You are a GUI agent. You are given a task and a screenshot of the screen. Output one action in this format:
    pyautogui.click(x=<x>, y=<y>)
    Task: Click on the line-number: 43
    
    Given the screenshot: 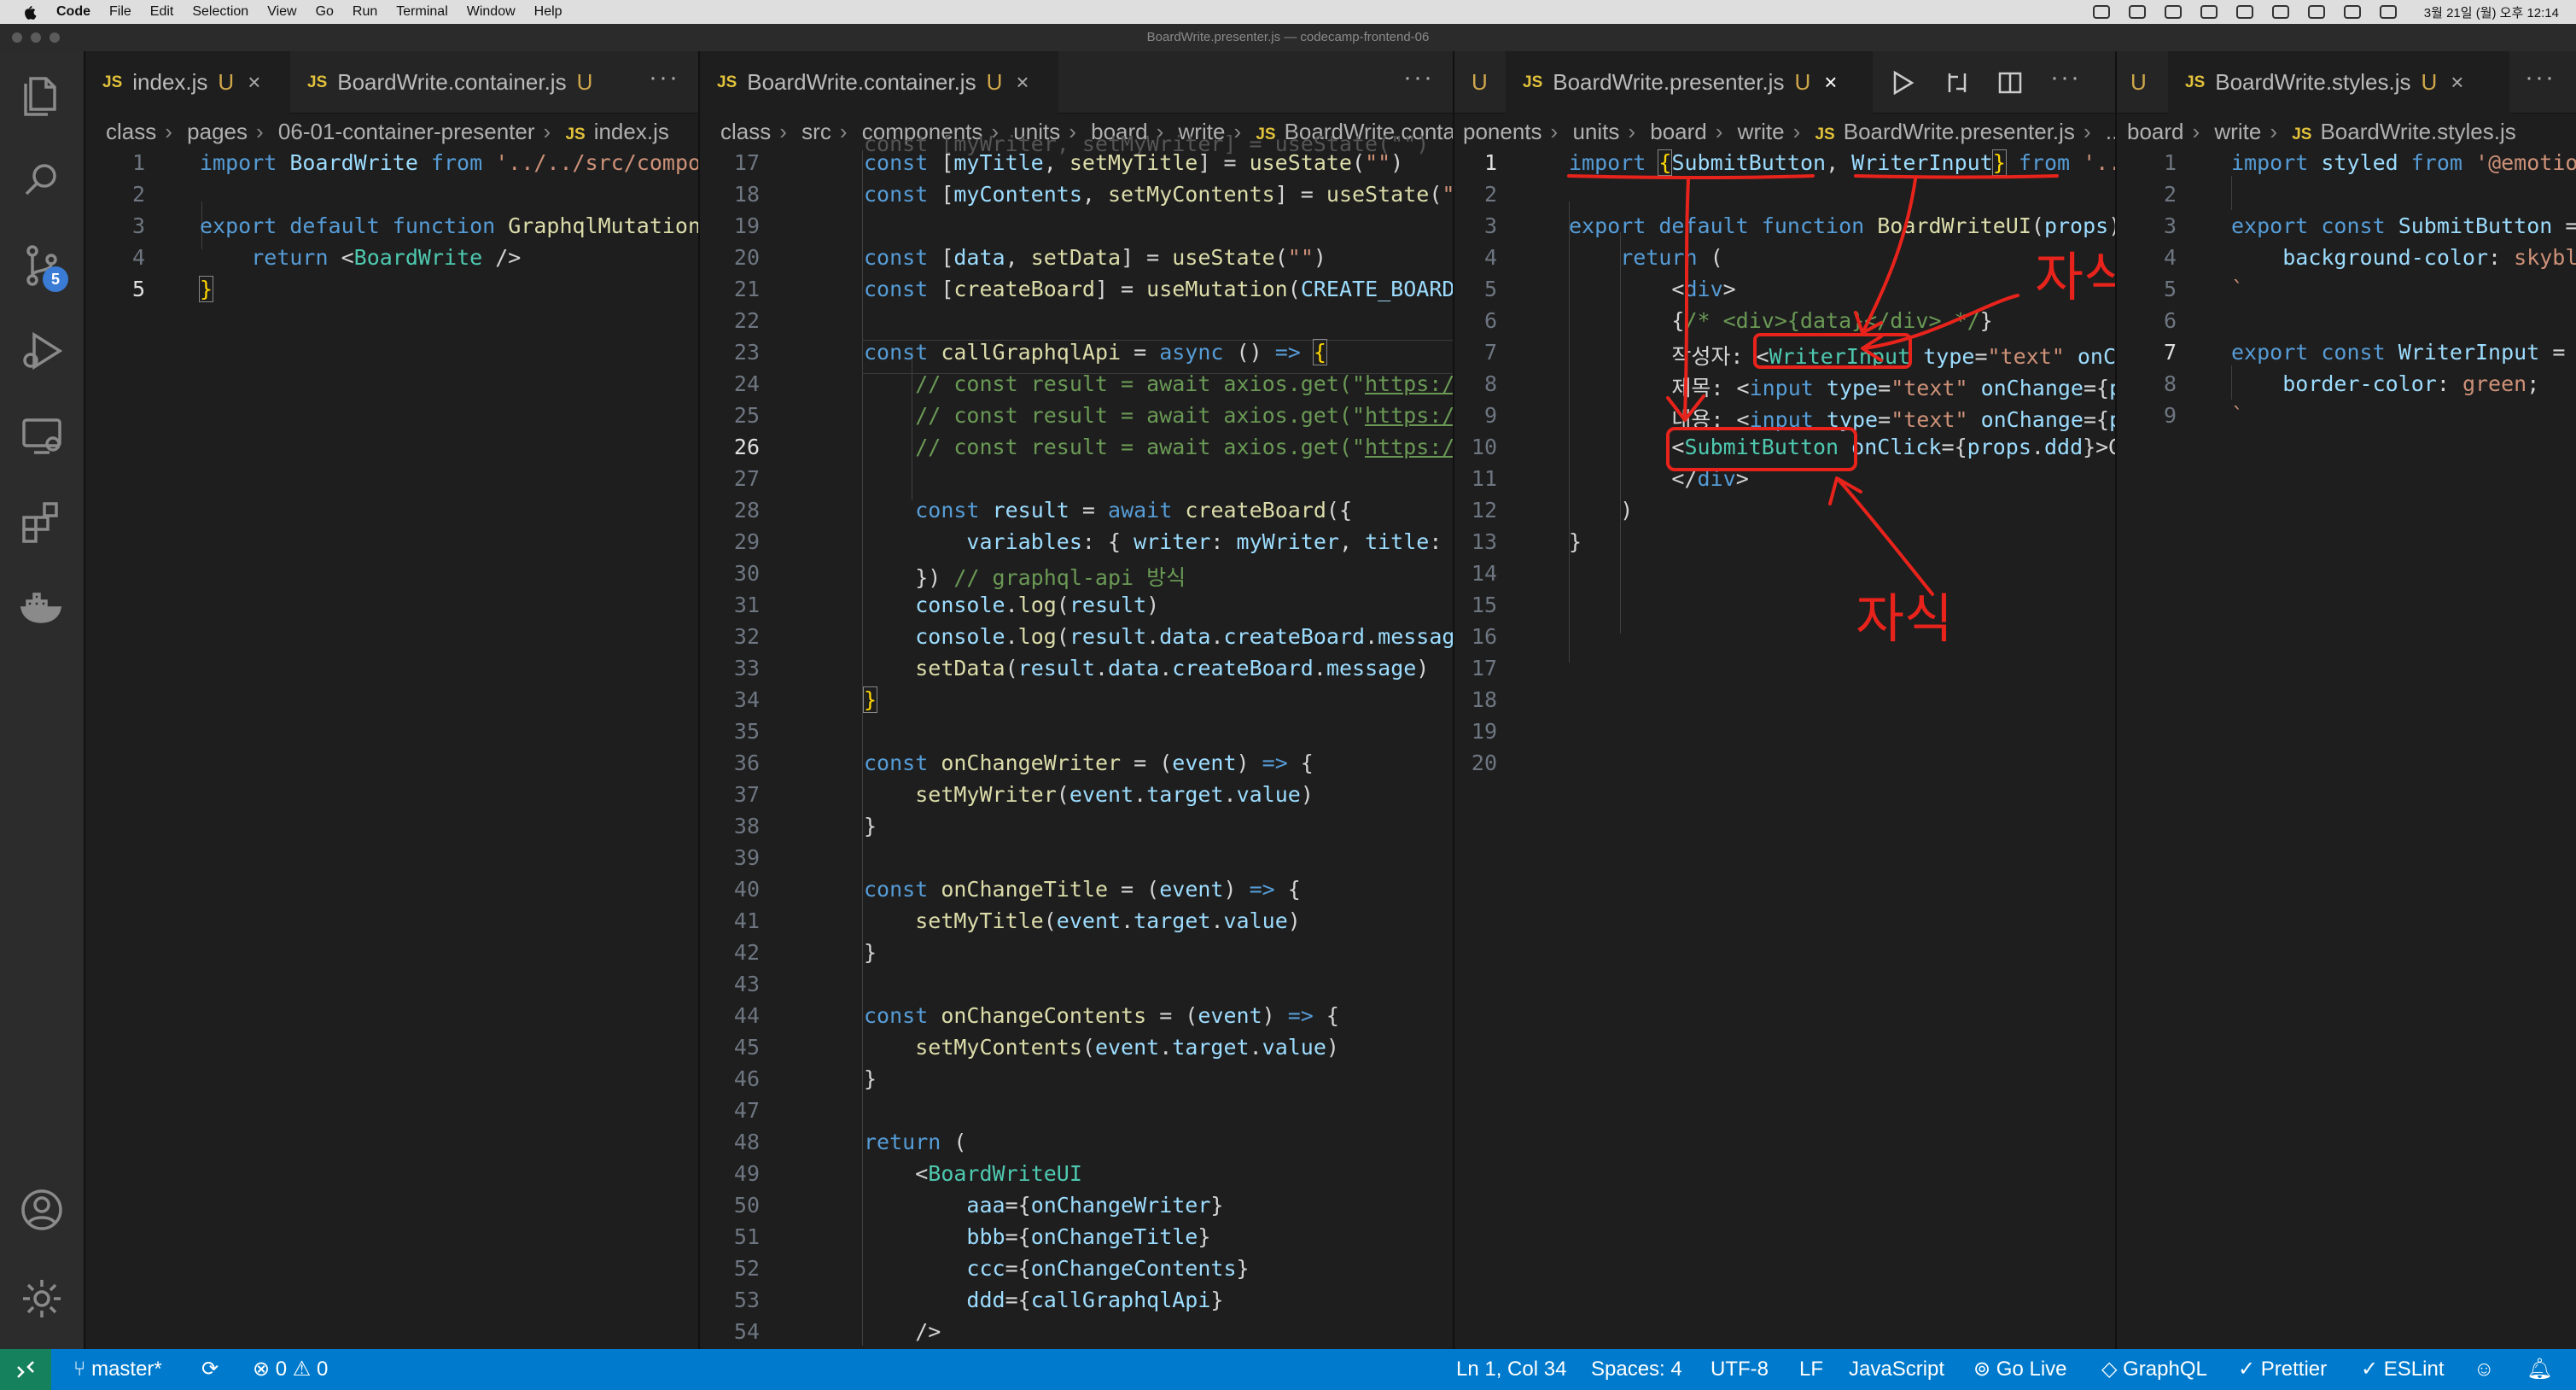 What is the action you would take?
    pyautogui.click(x=746, y=984)
    